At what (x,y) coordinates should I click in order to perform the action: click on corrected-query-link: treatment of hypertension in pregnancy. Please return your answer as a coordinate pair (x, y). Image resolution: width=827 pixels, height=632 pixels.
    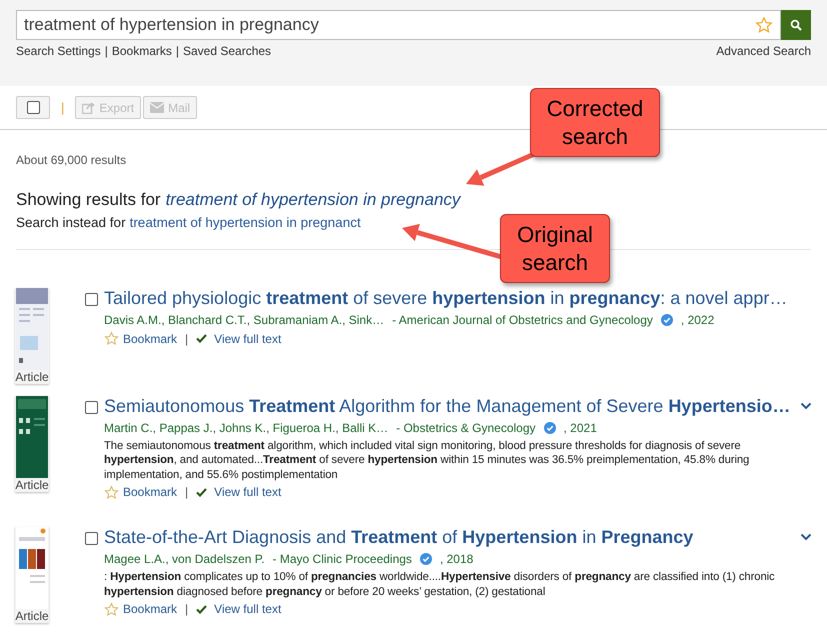
    Looking at the image, I should click on (313, 199).